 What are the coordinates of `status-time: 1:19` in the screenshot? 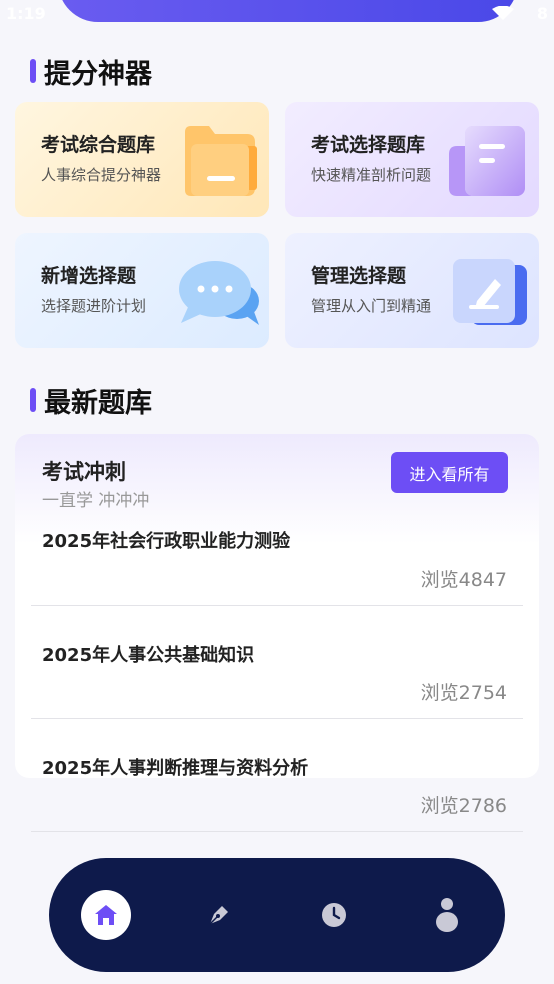 It's located at (26, 13).